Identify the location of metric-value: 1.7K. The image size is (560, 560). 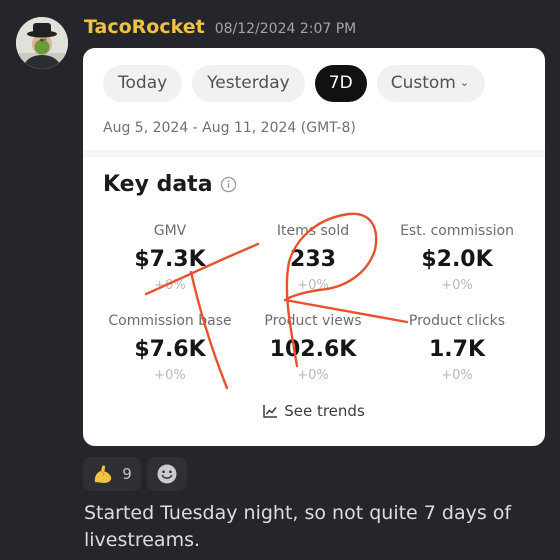
(457, 349).